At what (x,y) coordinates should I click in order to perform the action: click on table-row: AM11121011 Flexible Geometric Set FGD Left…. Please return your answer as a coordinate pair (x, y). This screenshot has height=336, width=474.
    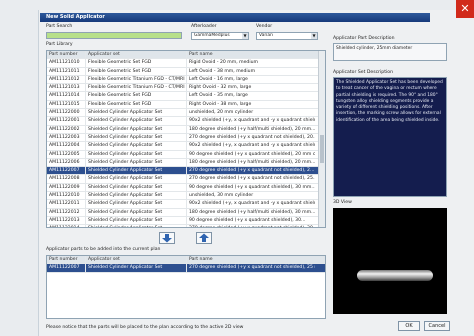
    Looking at the image, I should click on (186, 71).